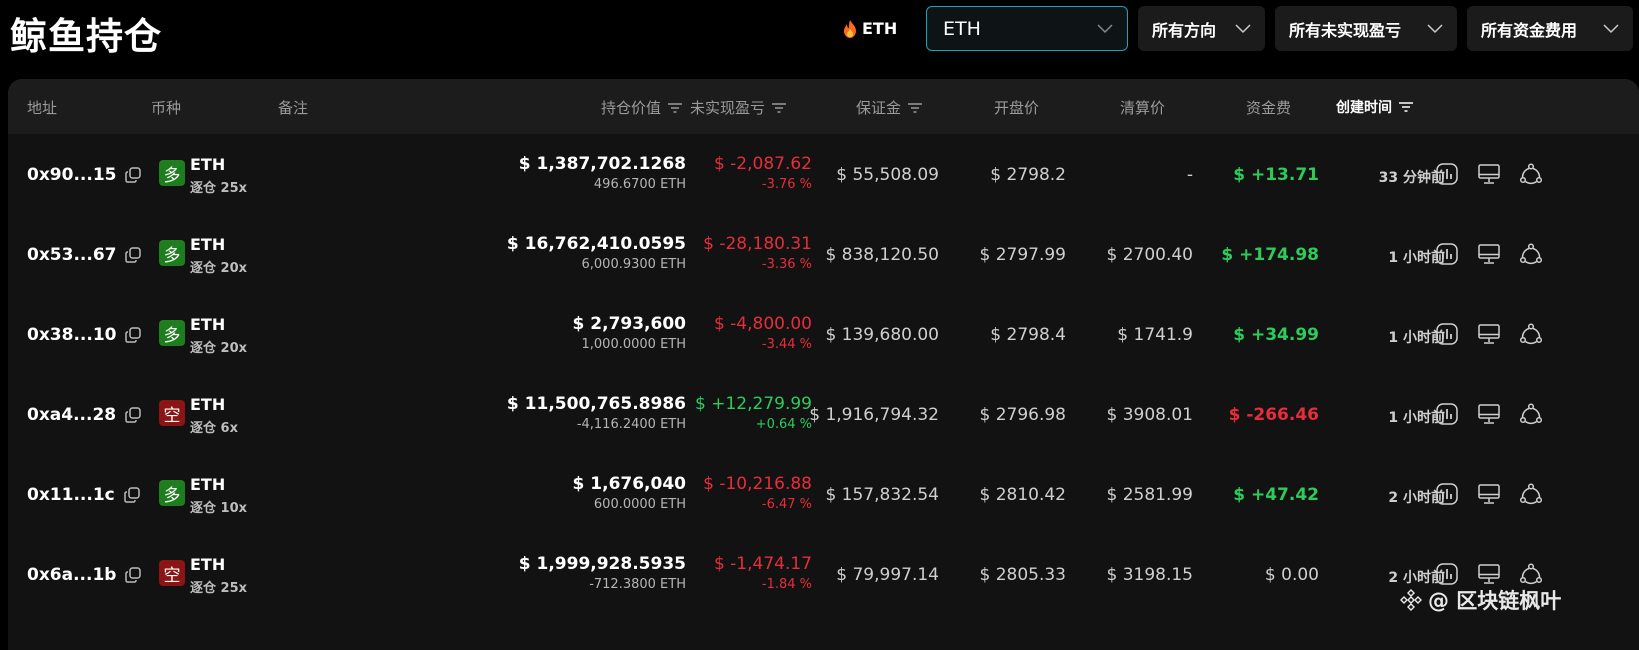 This screenshot has width=1639, height=650. I want to click on col-note: 备注, so click(293, 108).